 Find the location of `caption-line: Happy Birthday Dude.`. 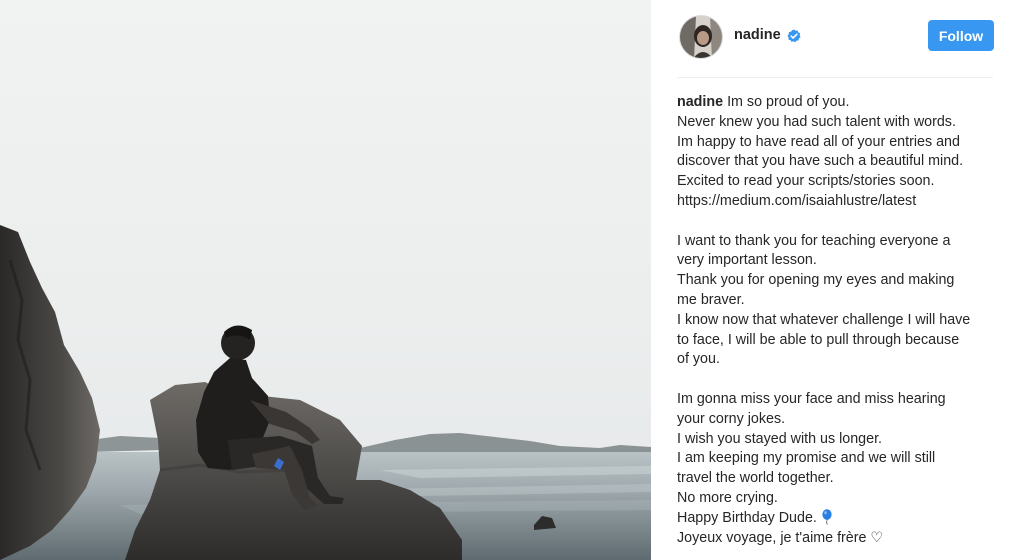

caption-line: Happy Birthday Dude. is located at coordinates (838, 518).